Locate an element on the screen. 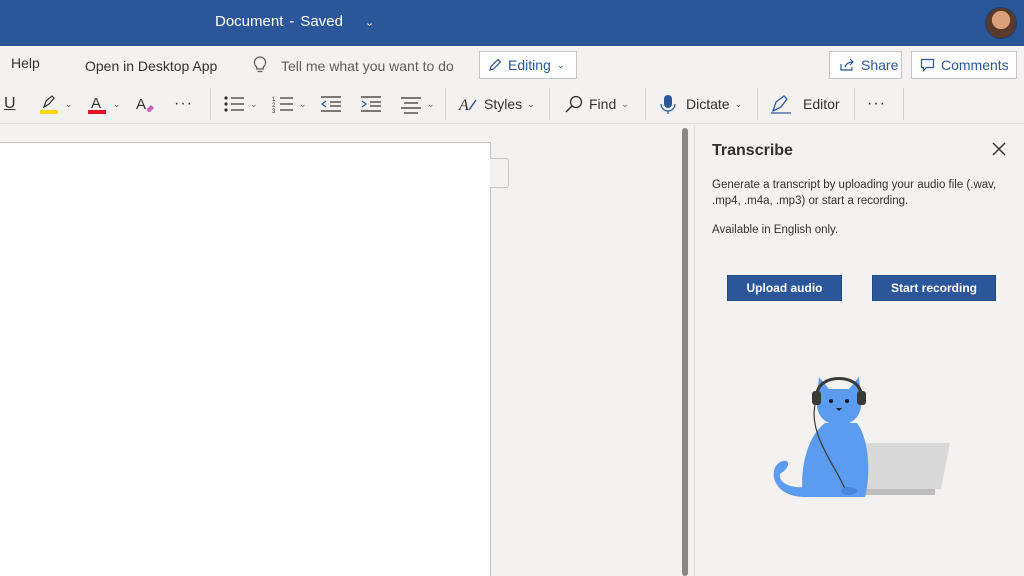 The image size is (1024, 576). highlight-color-button: ⌄ is located at coordinates (55, 104).